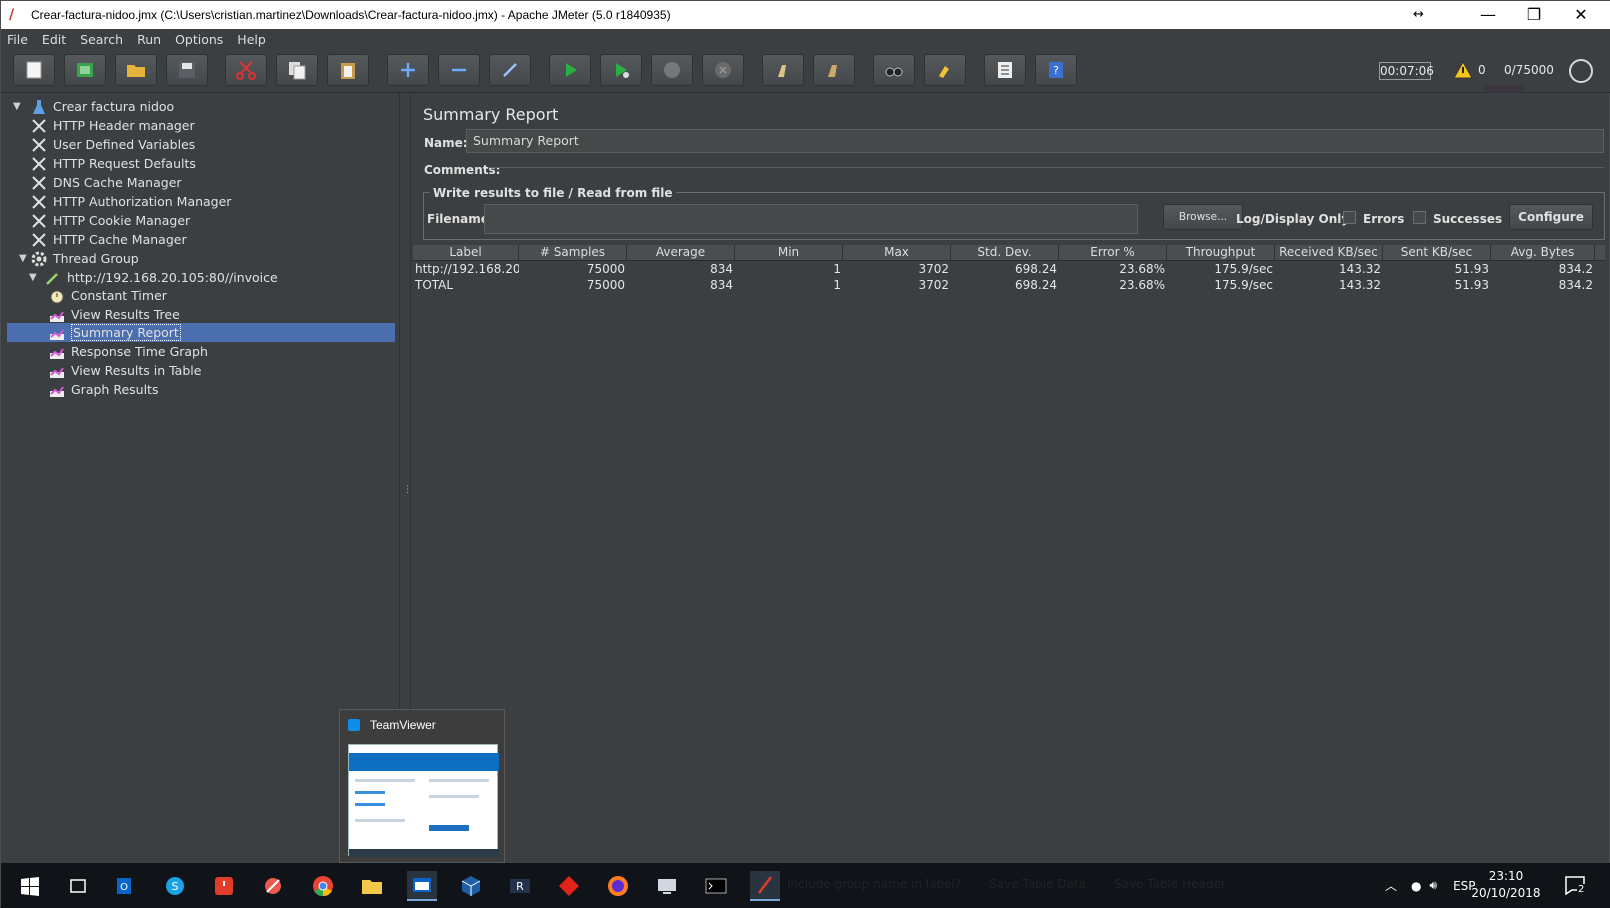 This screenshot has height=908, width=1610. I want to click on function-helper-button, so click(1005, 70).